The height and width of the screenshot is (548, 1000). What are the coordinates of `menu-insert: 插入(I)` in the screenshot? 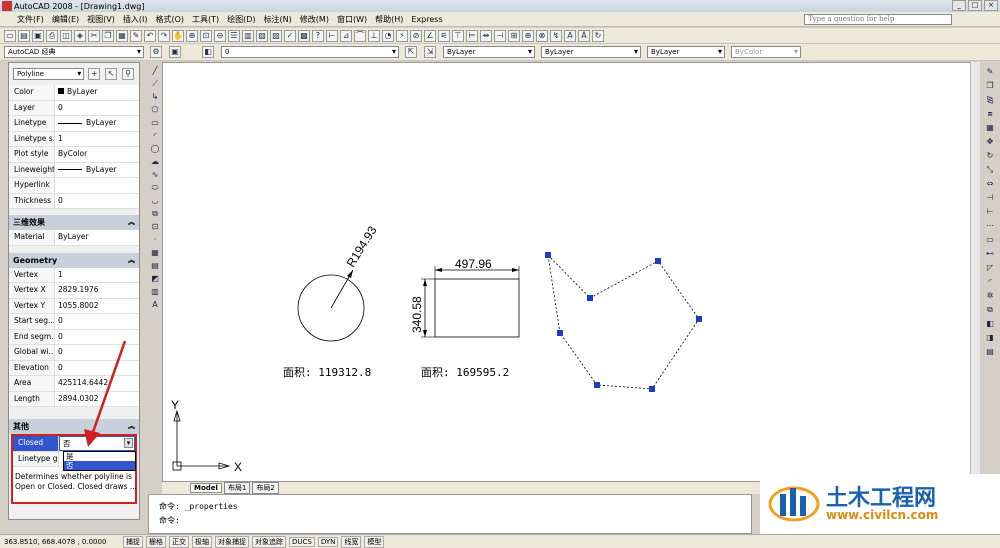 It's located at (135, 19).